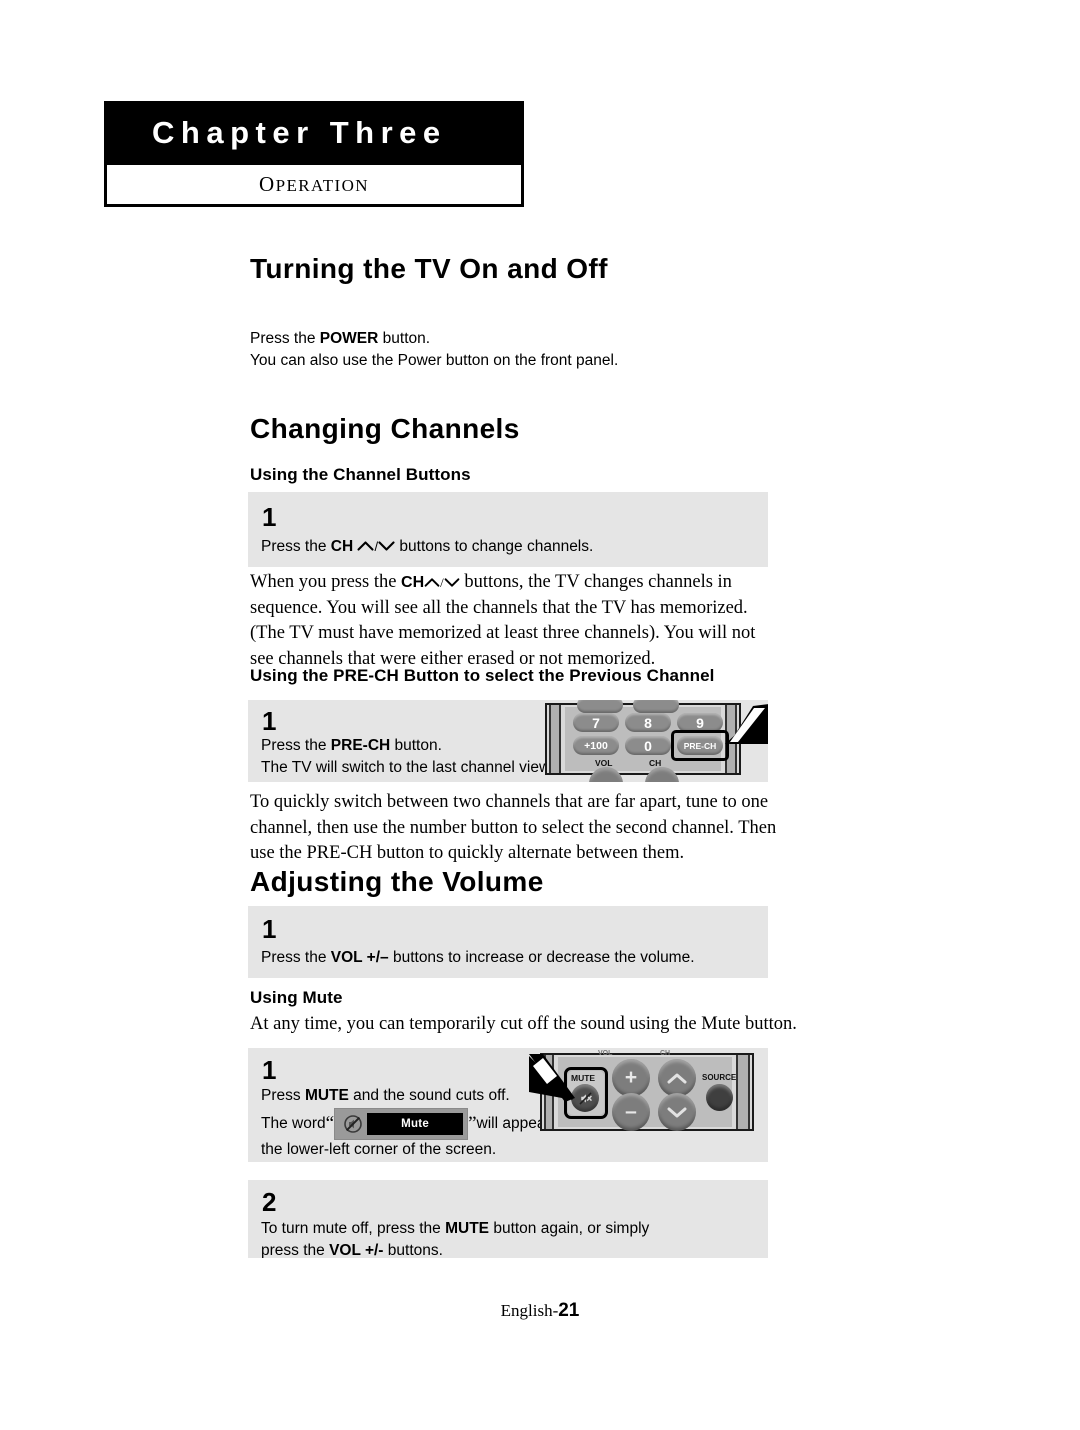  I want to click on vol-keyword: VOL +/–, so click(359, 957).